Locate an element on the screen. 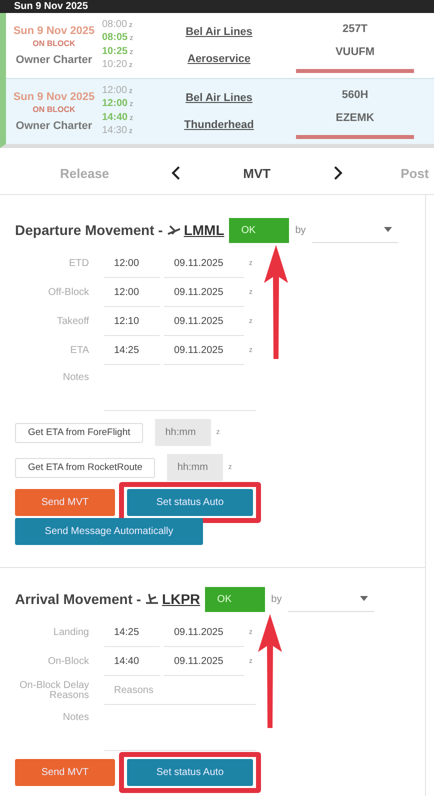 The width and height of the screenshot is (434, 796). flight-code: 257T is located at coordinates (355, 28).